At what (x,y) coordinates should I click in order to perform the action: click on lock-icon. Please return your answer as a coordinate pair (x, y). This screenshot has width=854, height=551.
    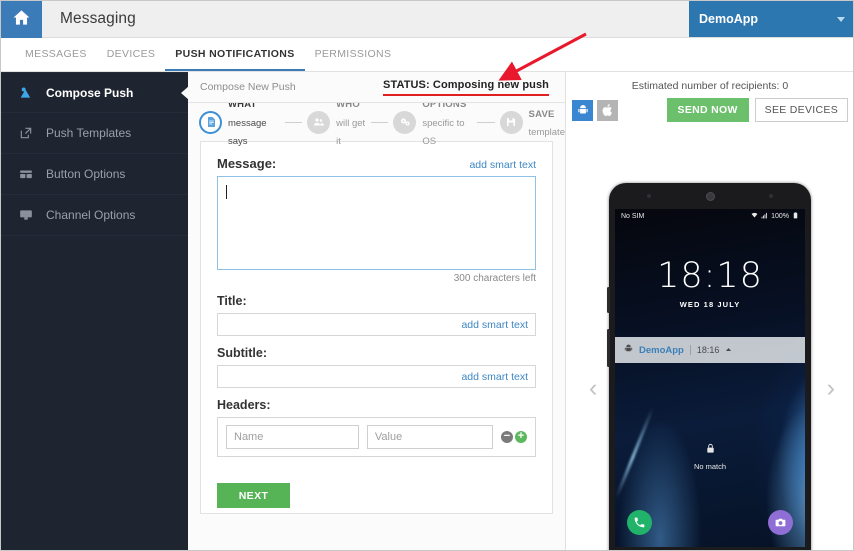
    Looking at the image, I should click on (710, 449).